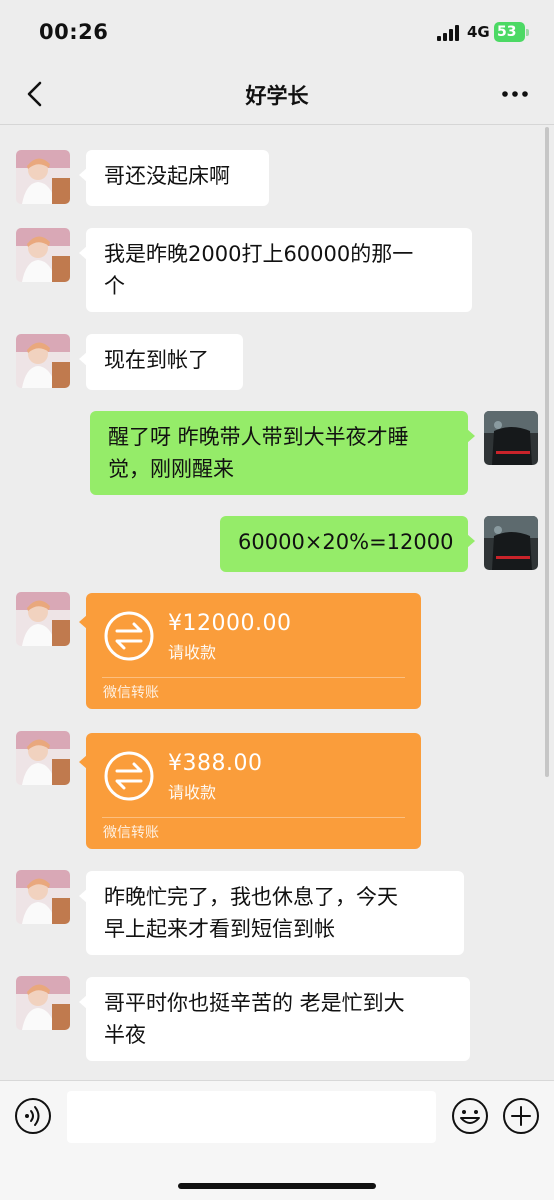 This screenshot has width=554, height=1200. Describe the element at coordinates (250, 791) in the screenshot. I see `transfer-card: ¥388.00 请收款 微信转账` at that location.